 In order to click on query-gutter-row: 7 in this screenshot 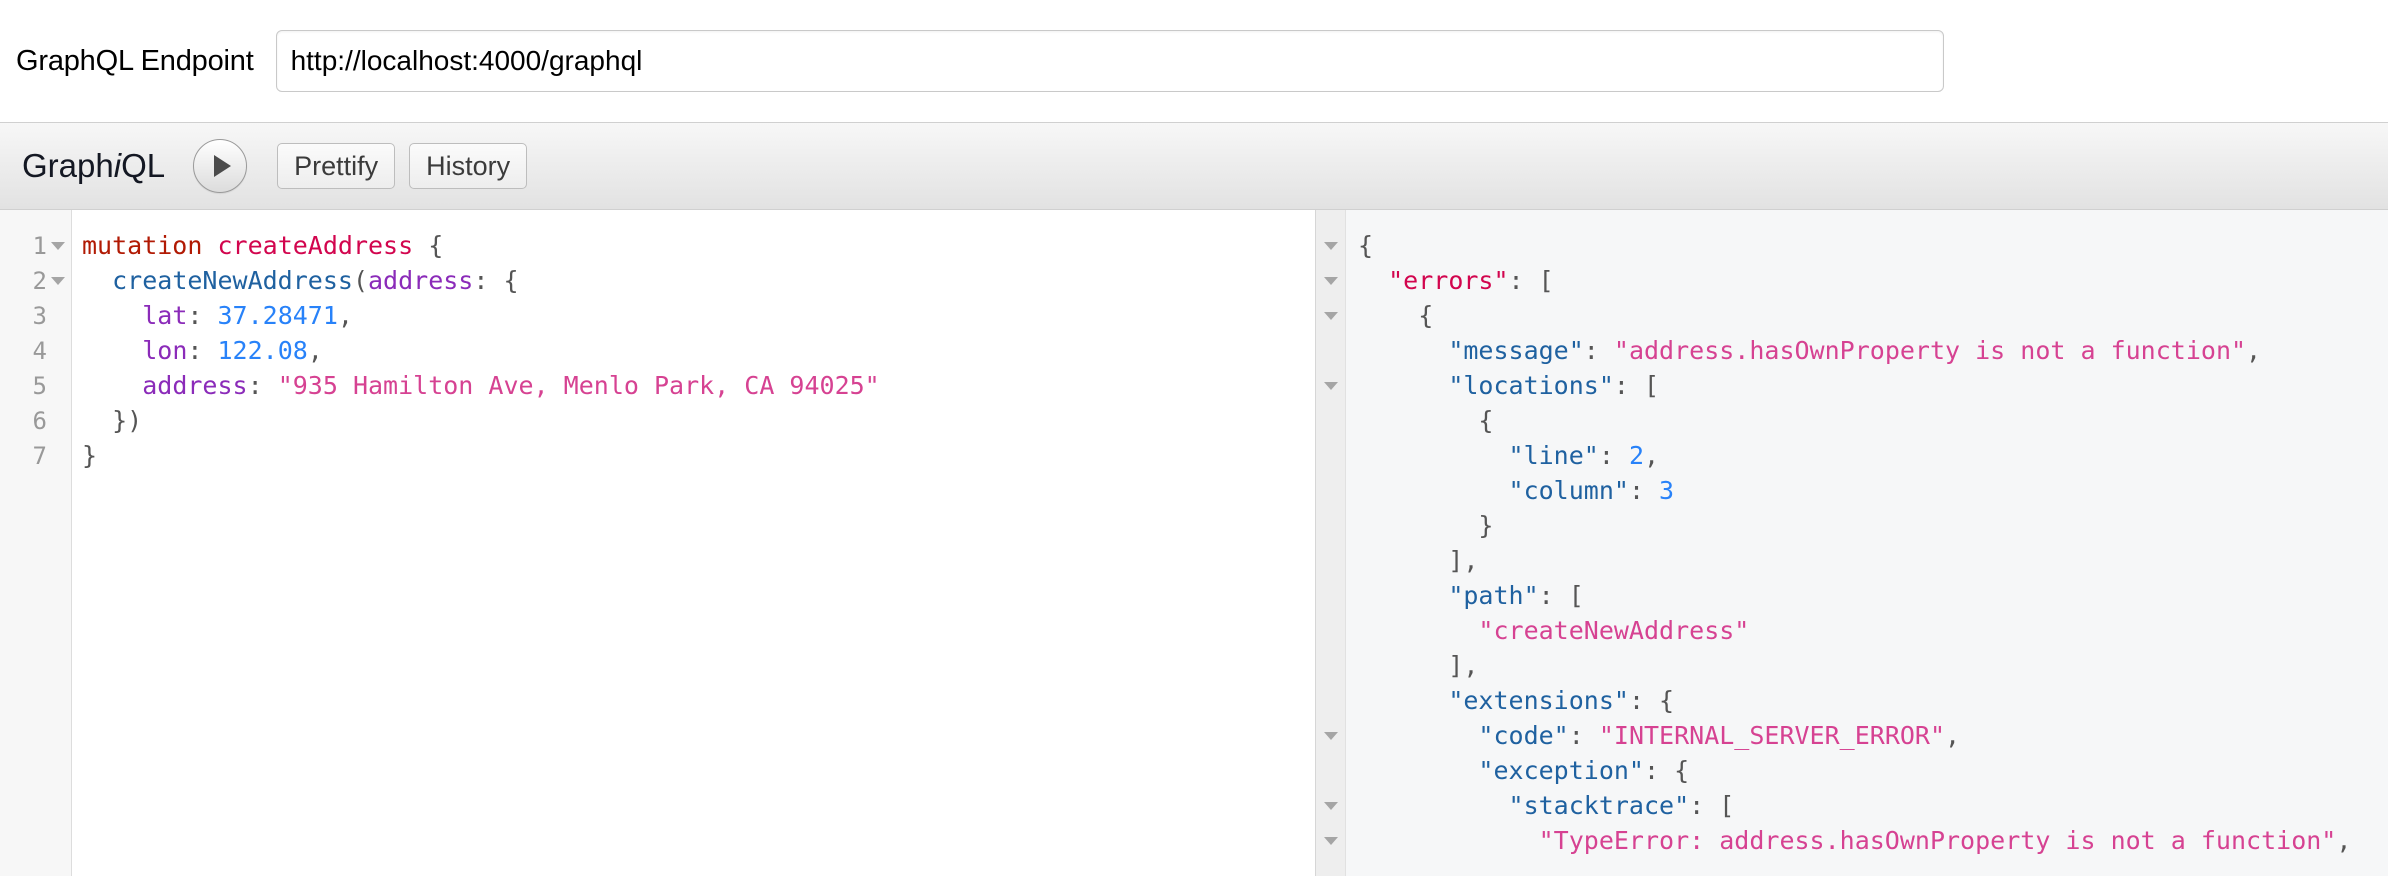, I will do `click(35, 455)`.